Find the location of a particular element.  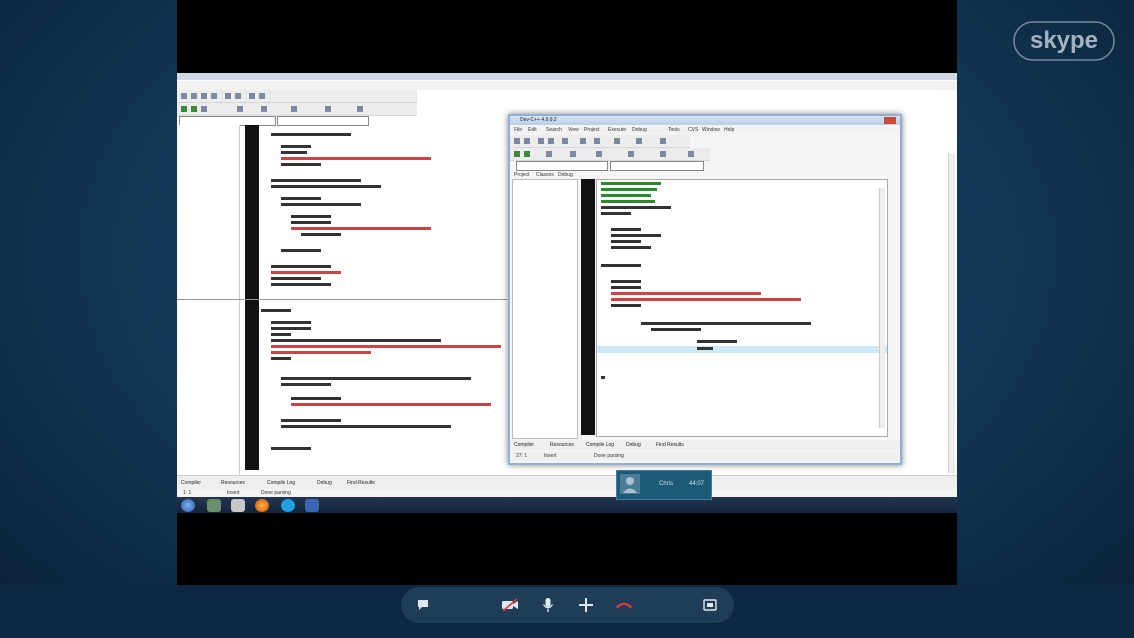

firefox-icon is located at coordinates (262, 505).